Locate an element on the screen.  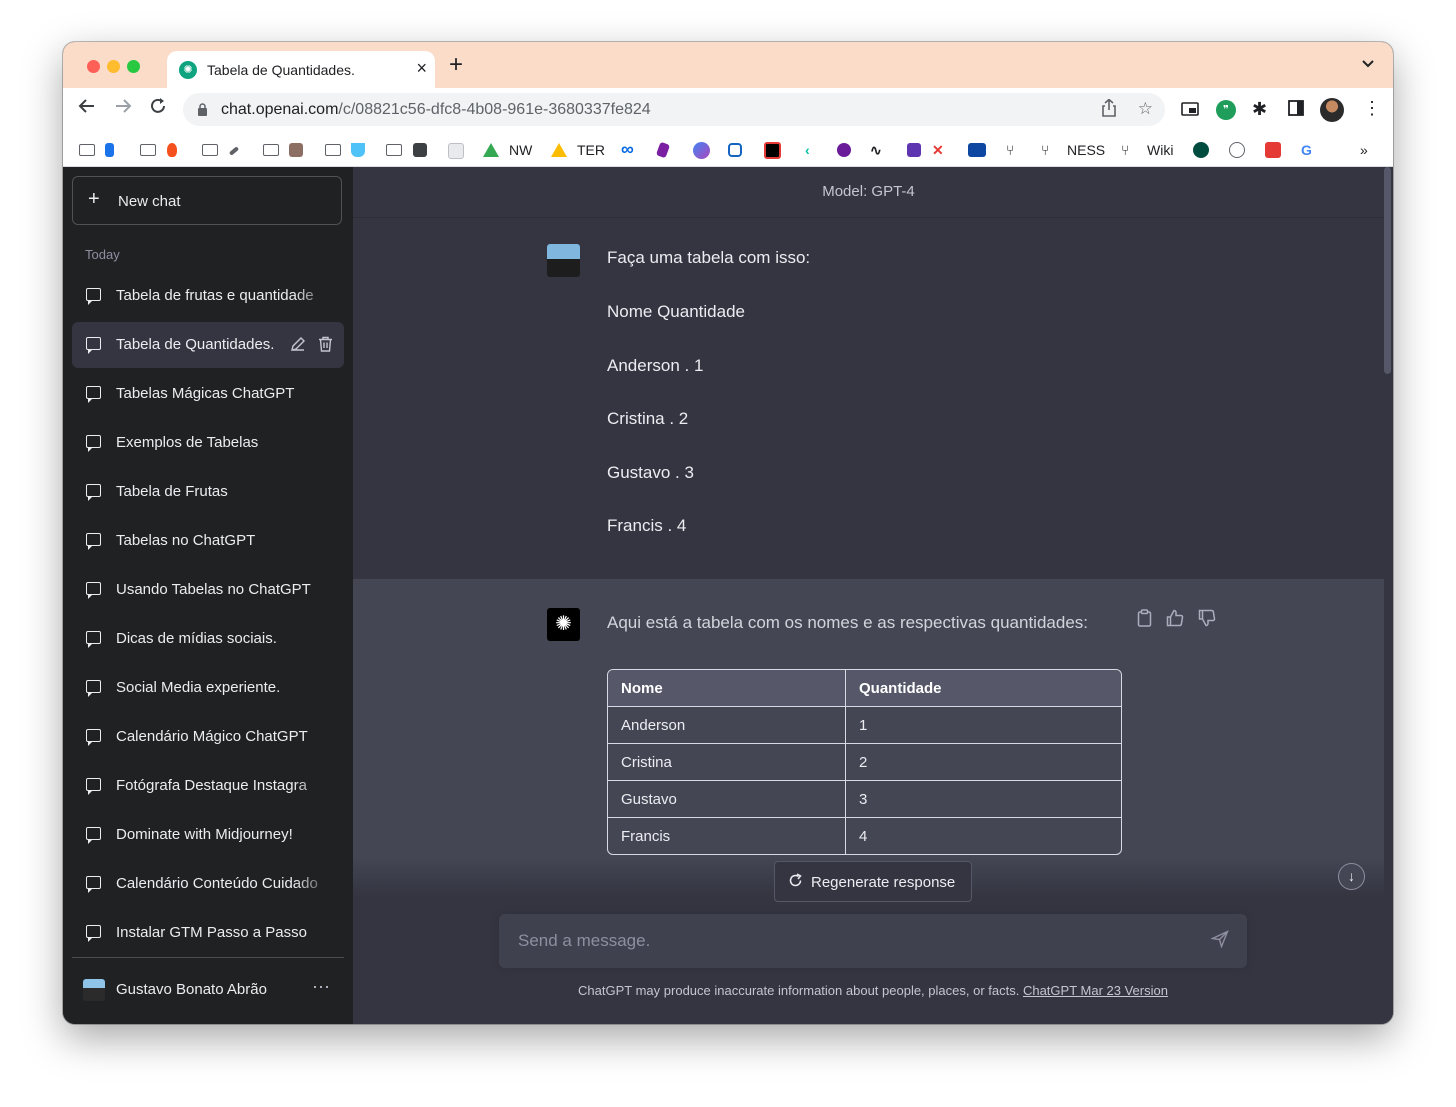
sidebar-conversation: Tabela de Frutas is located at coordinates (208, 492).